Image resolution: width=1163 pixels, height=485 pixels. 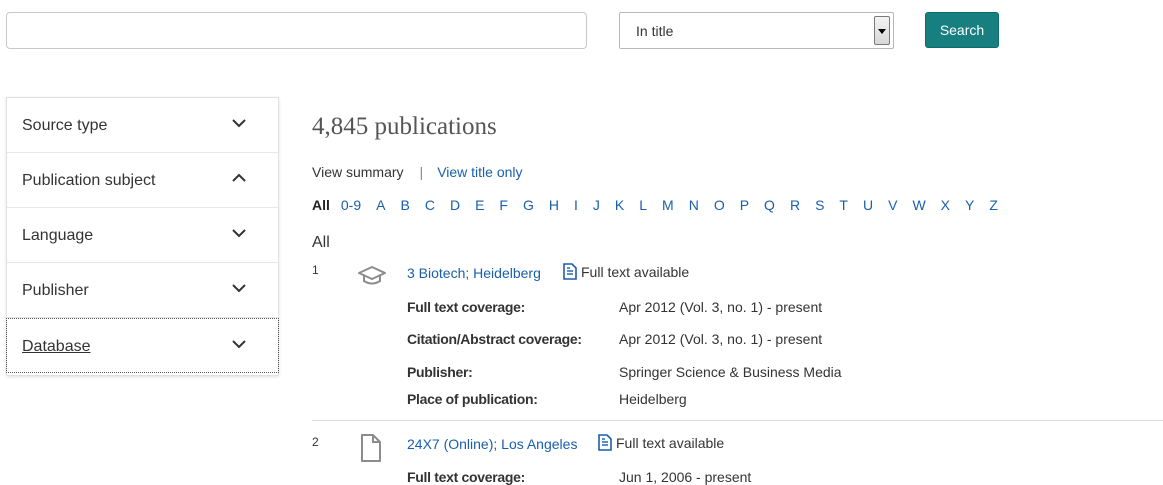 I want to click on result-index: 1, so click(x=315, y=270).